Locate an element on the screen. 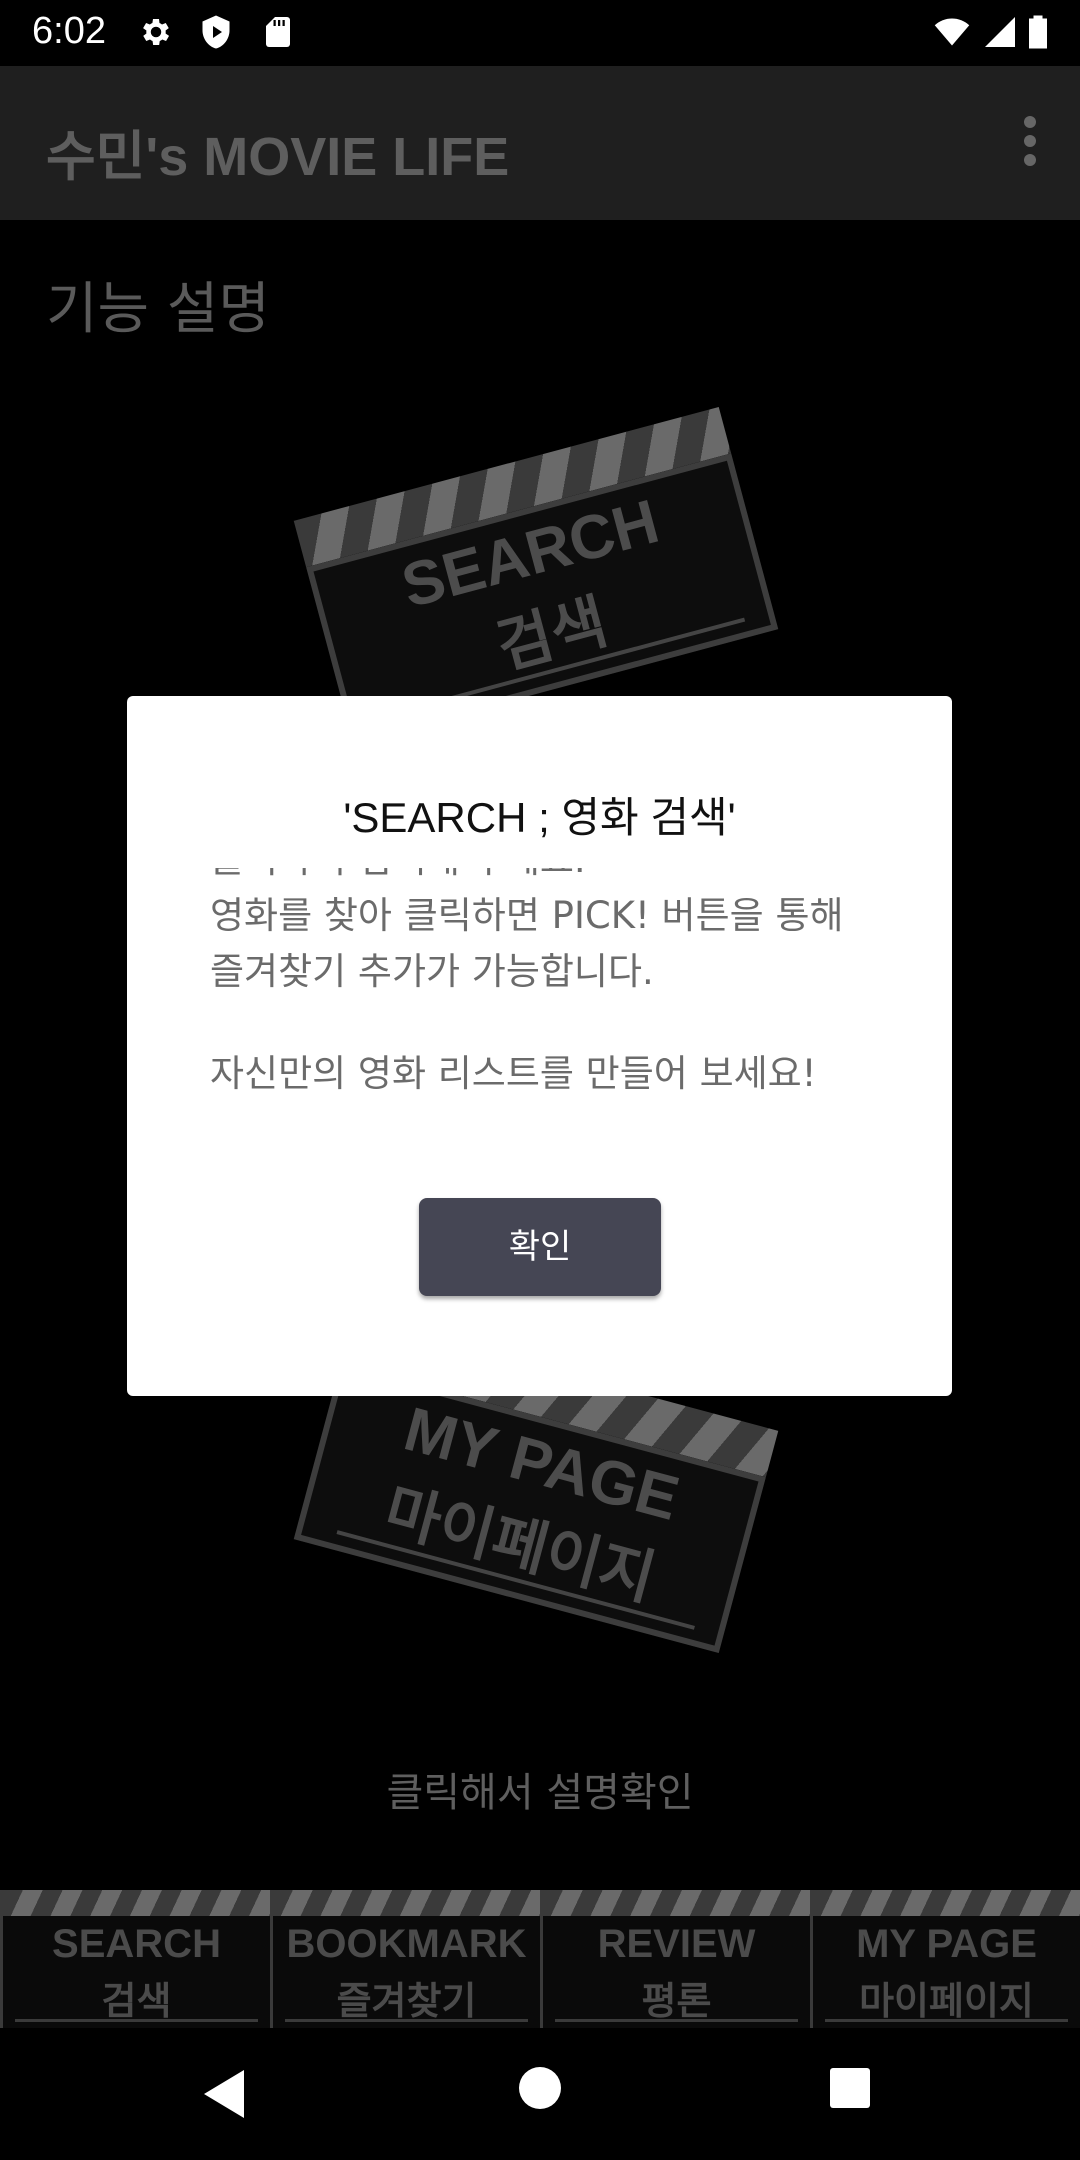 This screenshot has height=2160, width=1080. status-time: 6:02 is located at coordinates (69, 31).